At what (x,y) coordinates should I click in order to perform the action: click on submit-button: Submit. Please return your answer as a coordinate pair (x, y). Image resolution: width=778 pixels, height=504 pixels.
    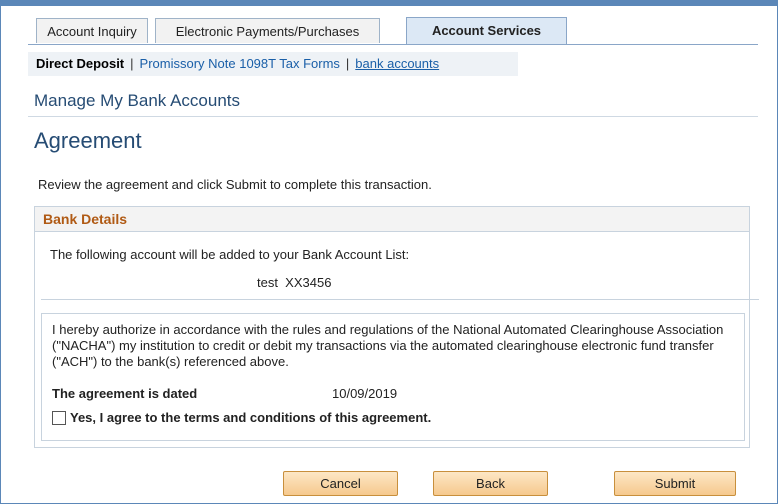
    Looking at the image, I should click on (675, 483).